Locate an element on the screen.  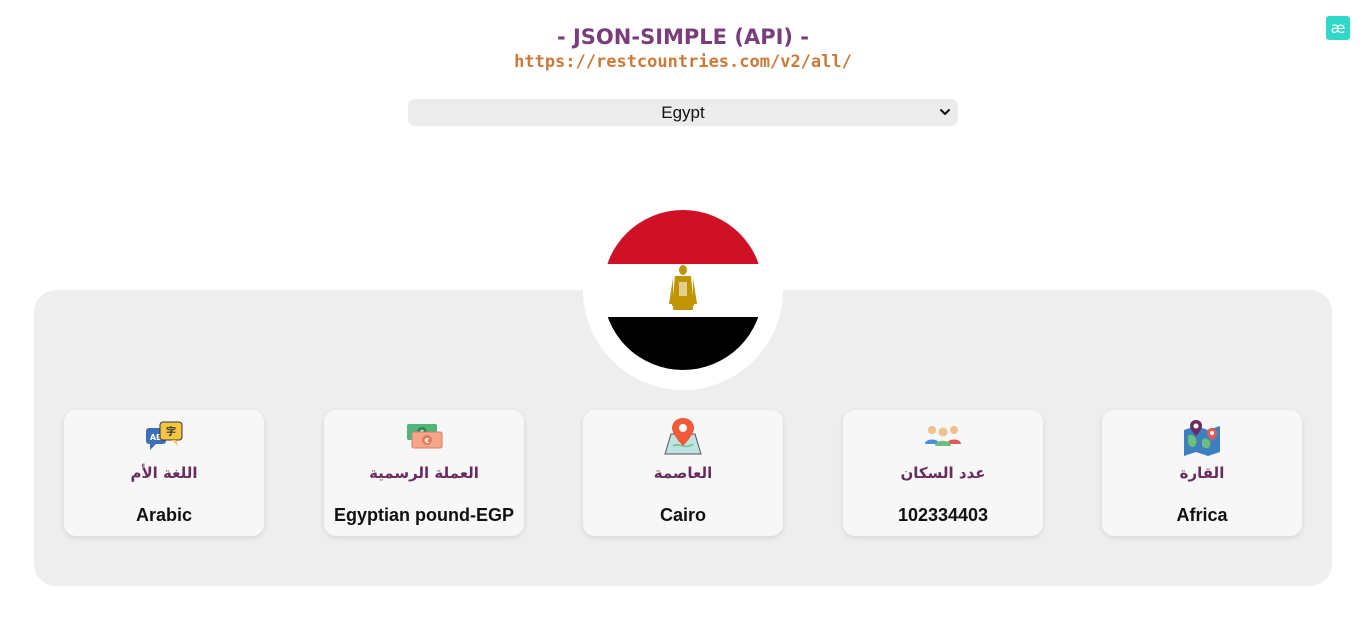
api-url-link: https://restcountries.com/v2/all/ is located at coordinates (683, 62).